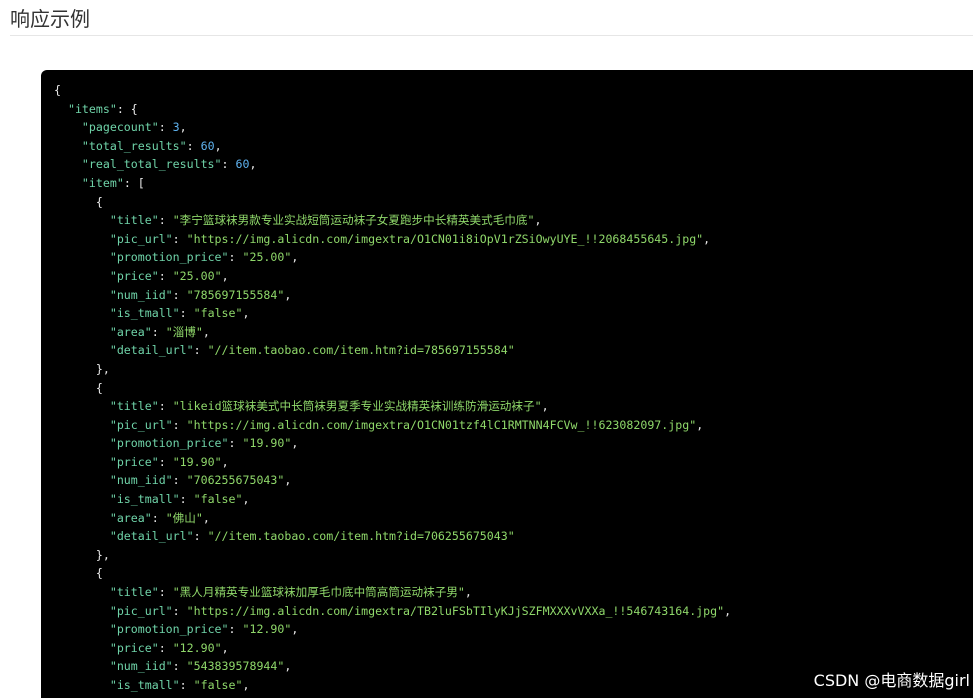  Describe the element at coordinates (353, 220) in the screenshot. I see `json-string: "李宁篮球袜男款专业实战短筒运动袜子女夏跑步中长精英美式毛巾底"` at that location.